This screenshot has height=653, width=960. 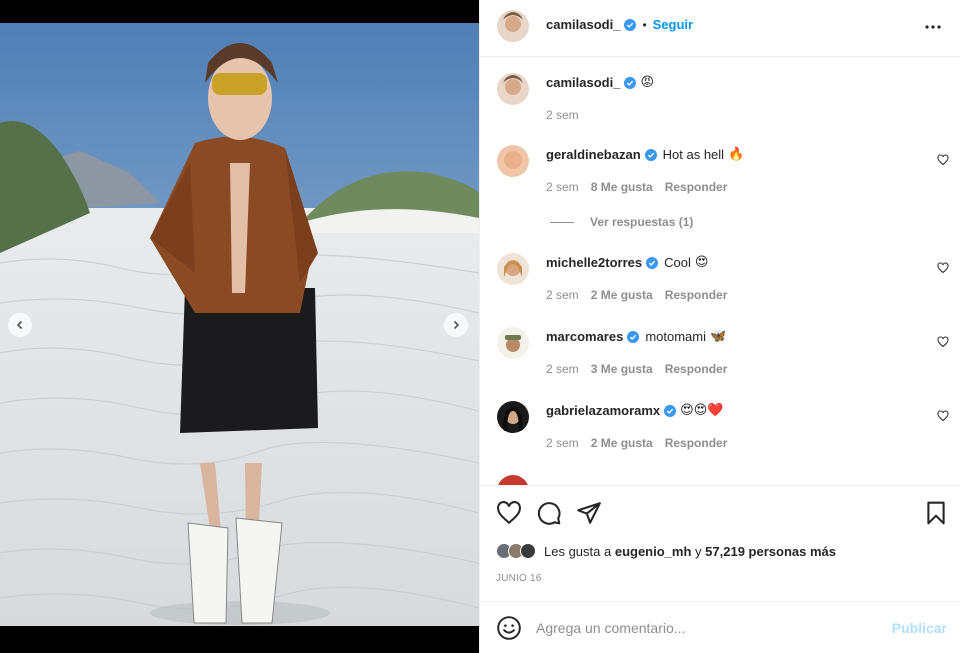 I want to click on likes-prefix: Les gusta a, so click(x=578, y=551).